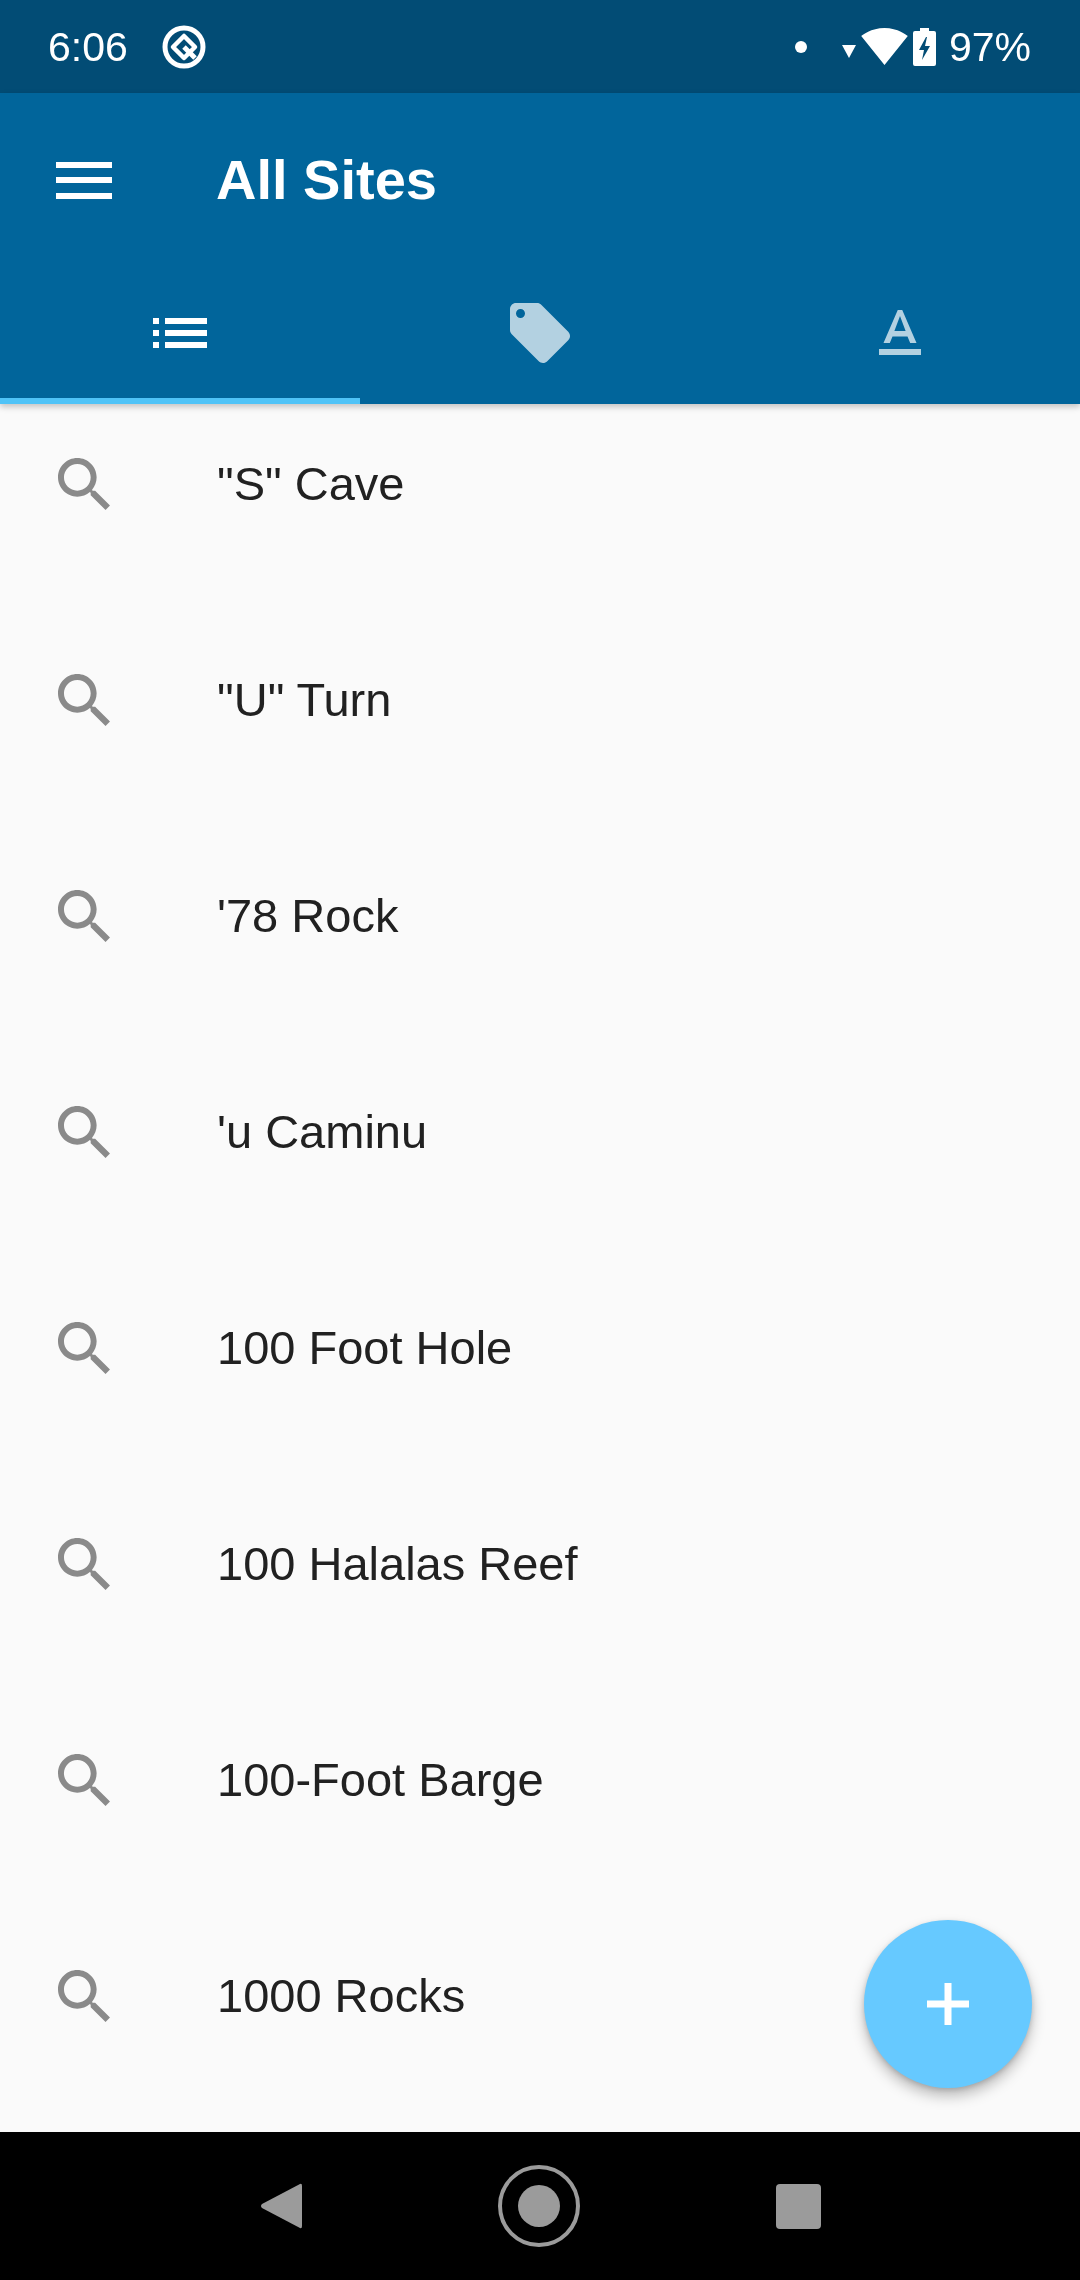  I want to click on back-icon, so click(280, 2206).